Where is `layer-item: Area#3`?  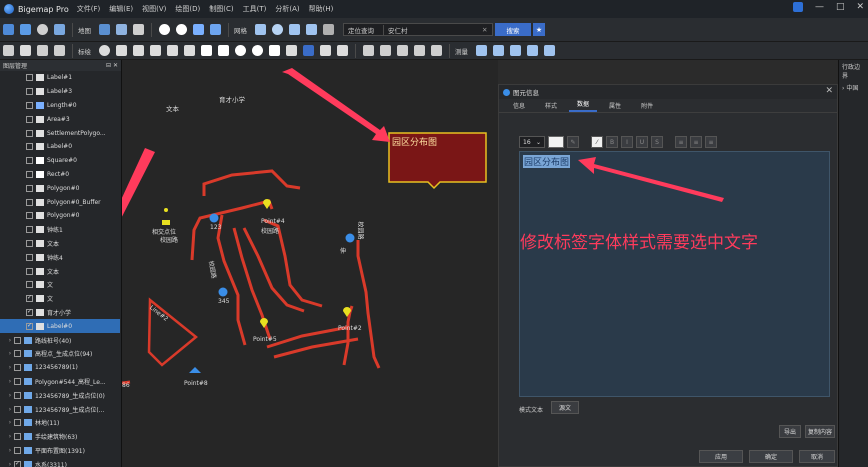
layer-item: Area#3 is located at coordinates (60, 119).